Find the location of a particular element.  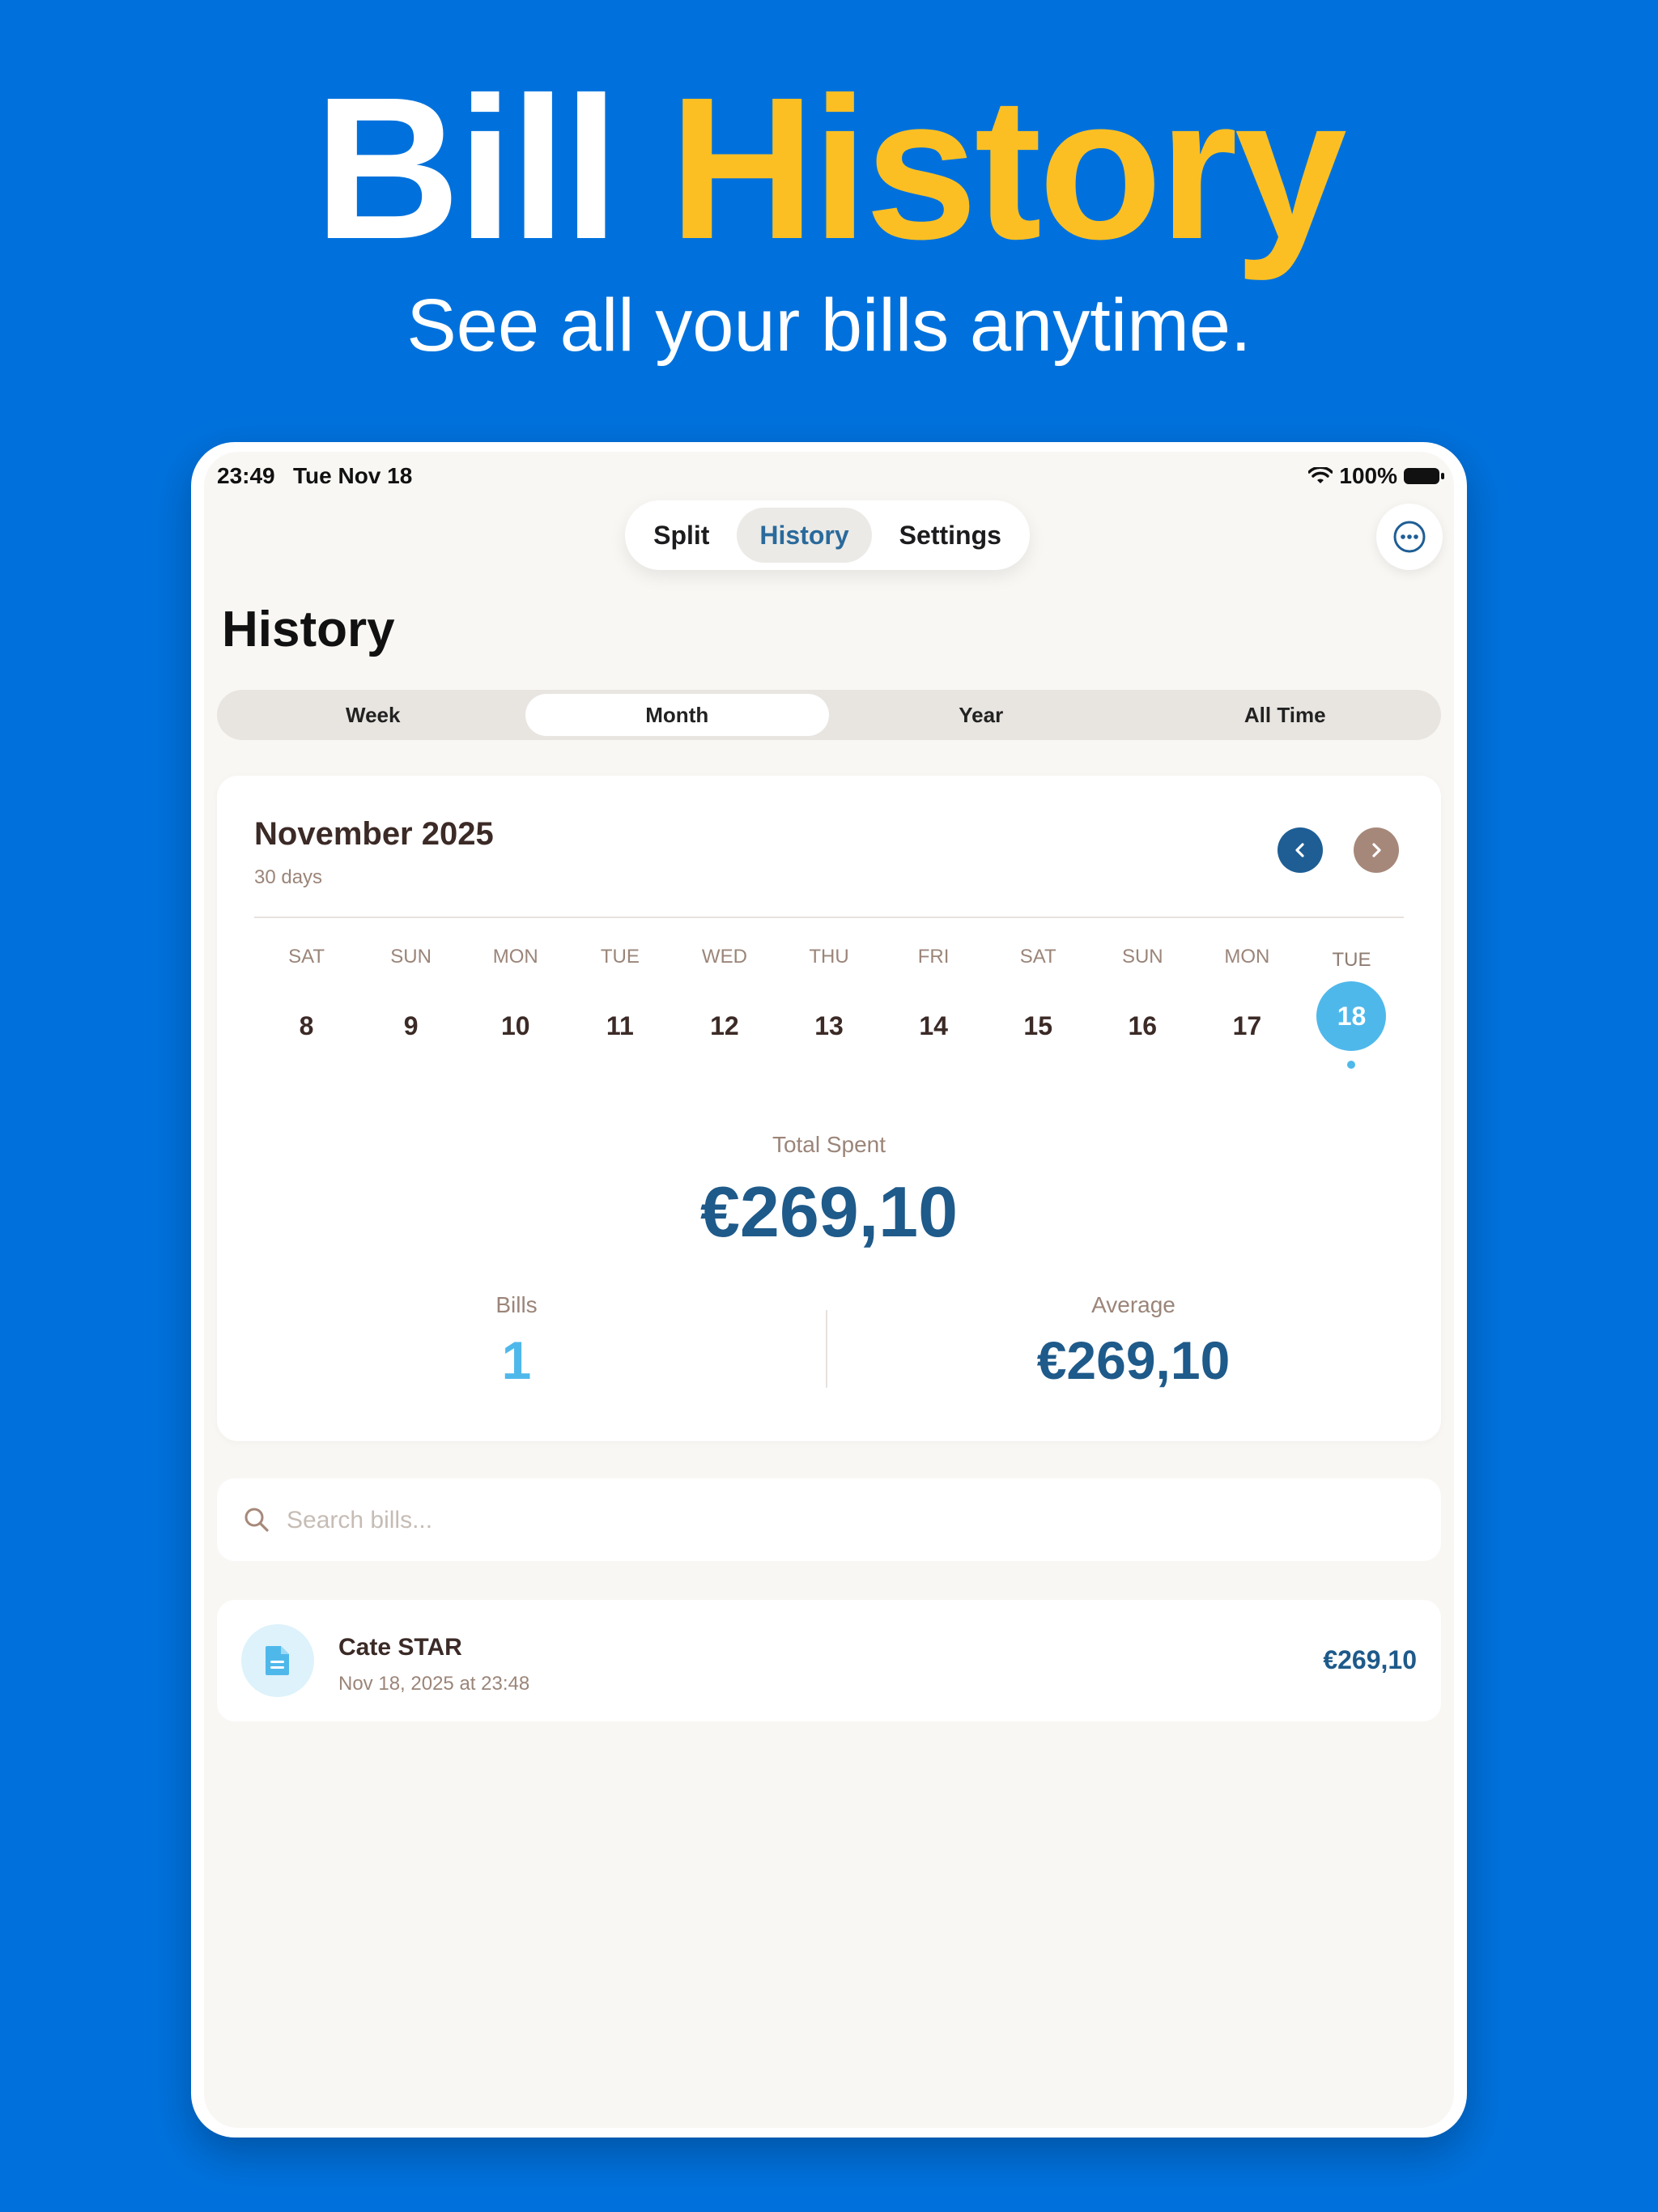

ellipsis-circle-icon is located at coordinates (1409, 537).